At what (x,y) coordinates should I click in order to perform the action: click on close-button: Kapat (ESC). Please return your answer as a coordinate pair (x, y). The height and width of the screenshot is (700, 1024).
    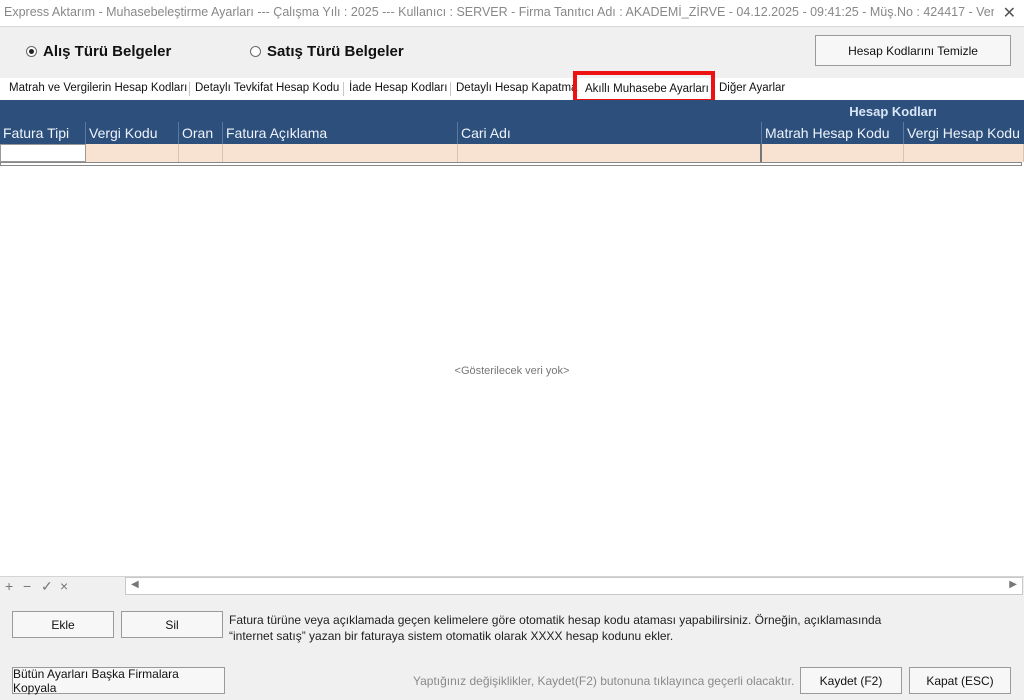
    Looking at the image, I should click on (960, 680).